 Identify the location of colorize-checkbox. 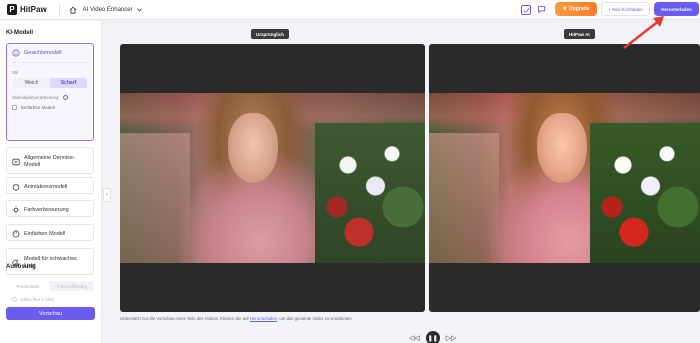
(14, 107).